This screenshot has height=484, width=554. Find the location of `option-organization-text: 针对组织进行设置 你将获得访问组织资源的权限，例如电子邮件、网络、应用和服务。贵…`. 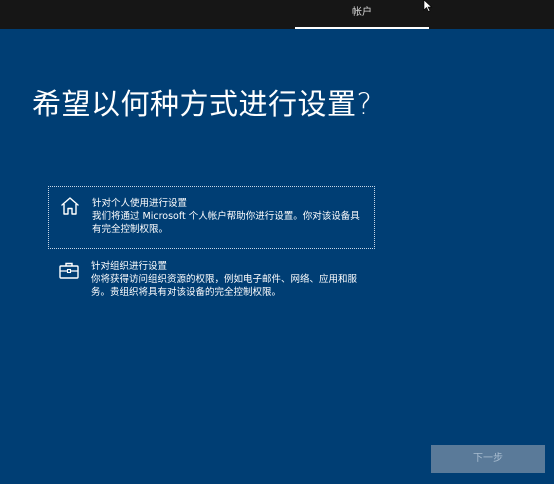

option-organization-text: 针对组织进行设置 你将获得访问组织资源的权限，例如电子邮件、网络、应用和服务。贵… is located at coordinates (228, 279).